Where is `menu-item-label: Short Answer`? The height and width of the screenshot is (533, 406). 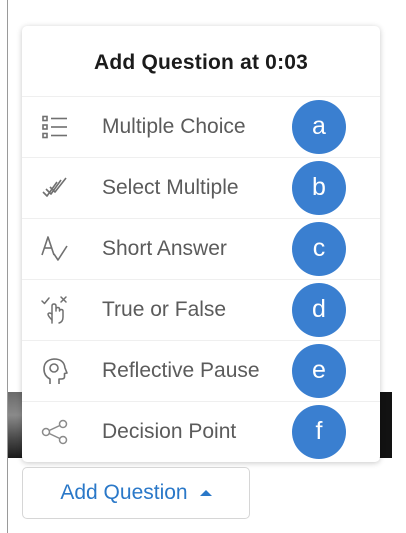 menu-item-label: Short Answer is located at coordinates (164, 248).